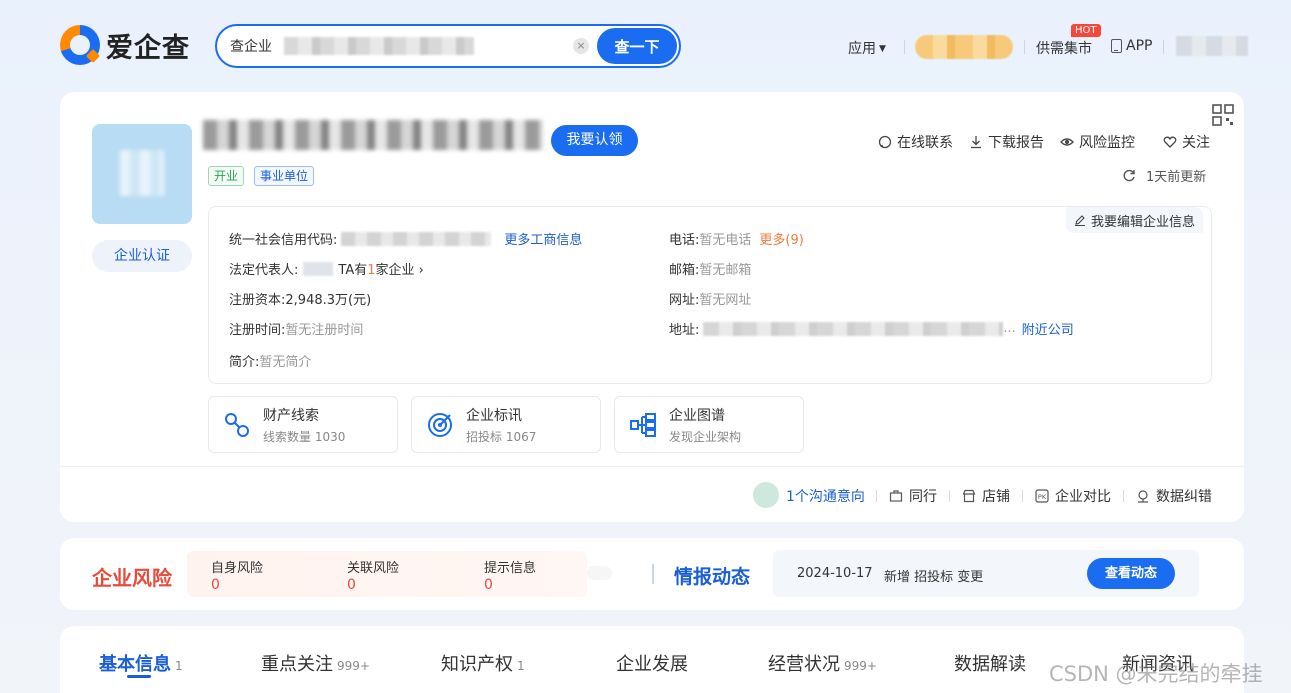 The height and width of the screenshot is (693, 1291). What do you see at coordinates (1223, 115) in the screenshot?
I see `qr-code-icon` at bounding box center [1223, 115].